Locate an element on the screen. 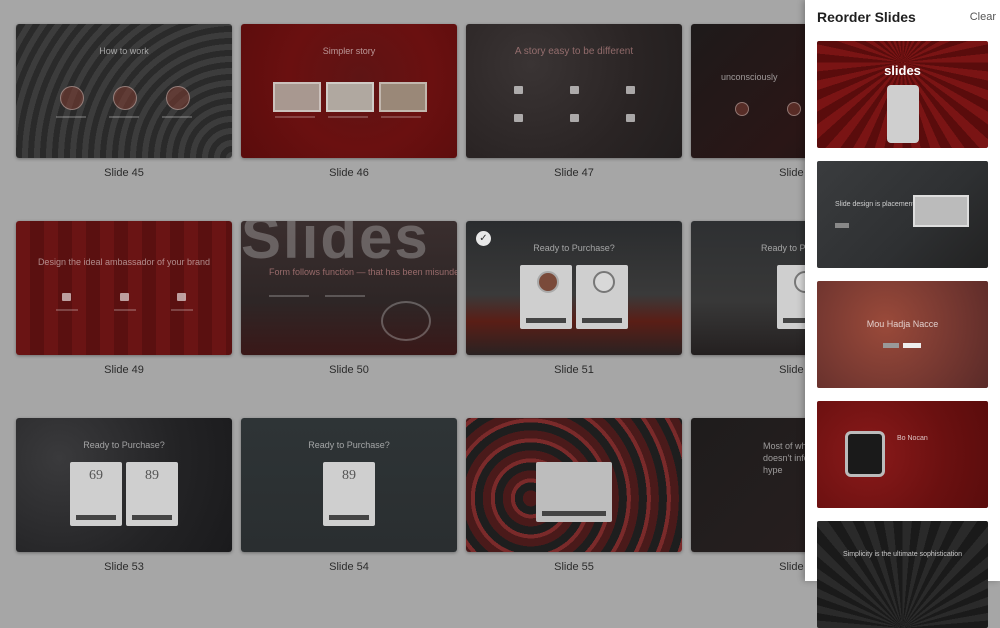 This screenshot has width=1000, height=628. thumb-caption: slides is located at coordinates (902, 70).